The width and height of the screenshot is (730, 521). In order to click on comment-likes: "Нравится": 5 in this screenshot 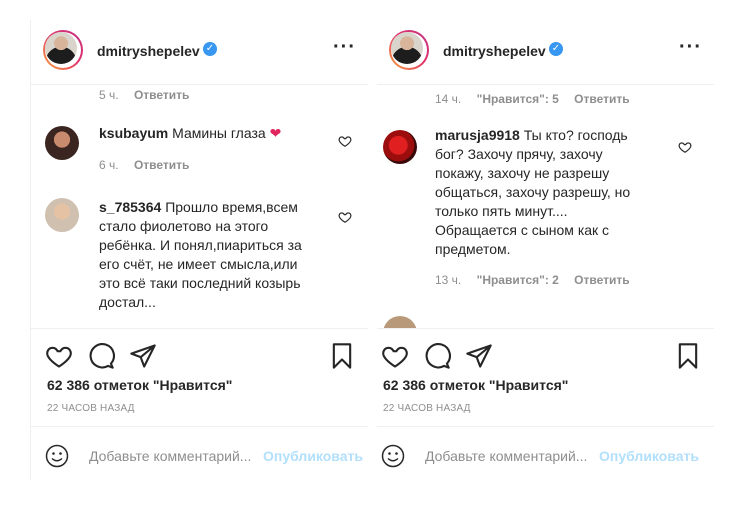, I will do `click(518, 99)`.